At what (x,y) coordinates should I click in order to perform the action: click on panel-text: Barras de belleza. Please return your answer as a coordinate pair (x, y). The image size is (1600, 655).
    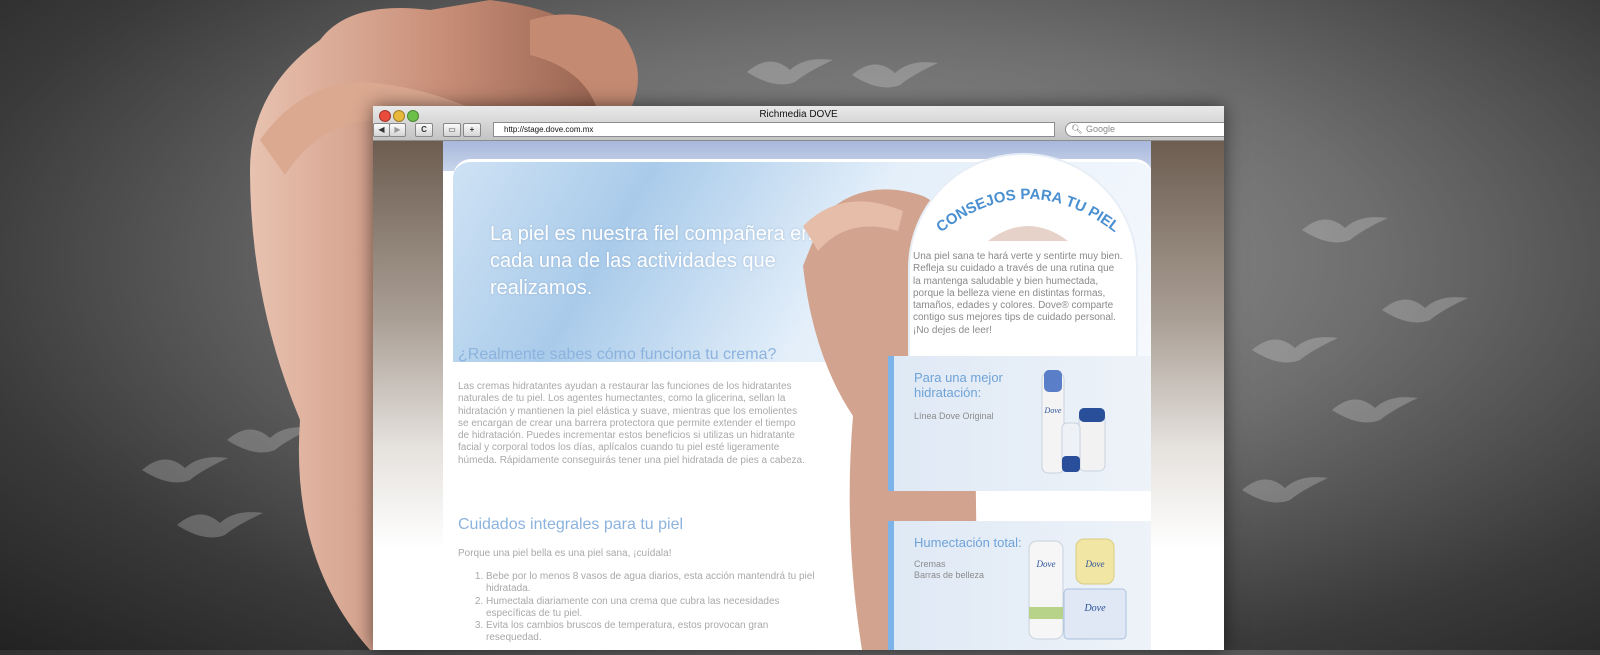
    Looking at the image, I should click on (949, 575).